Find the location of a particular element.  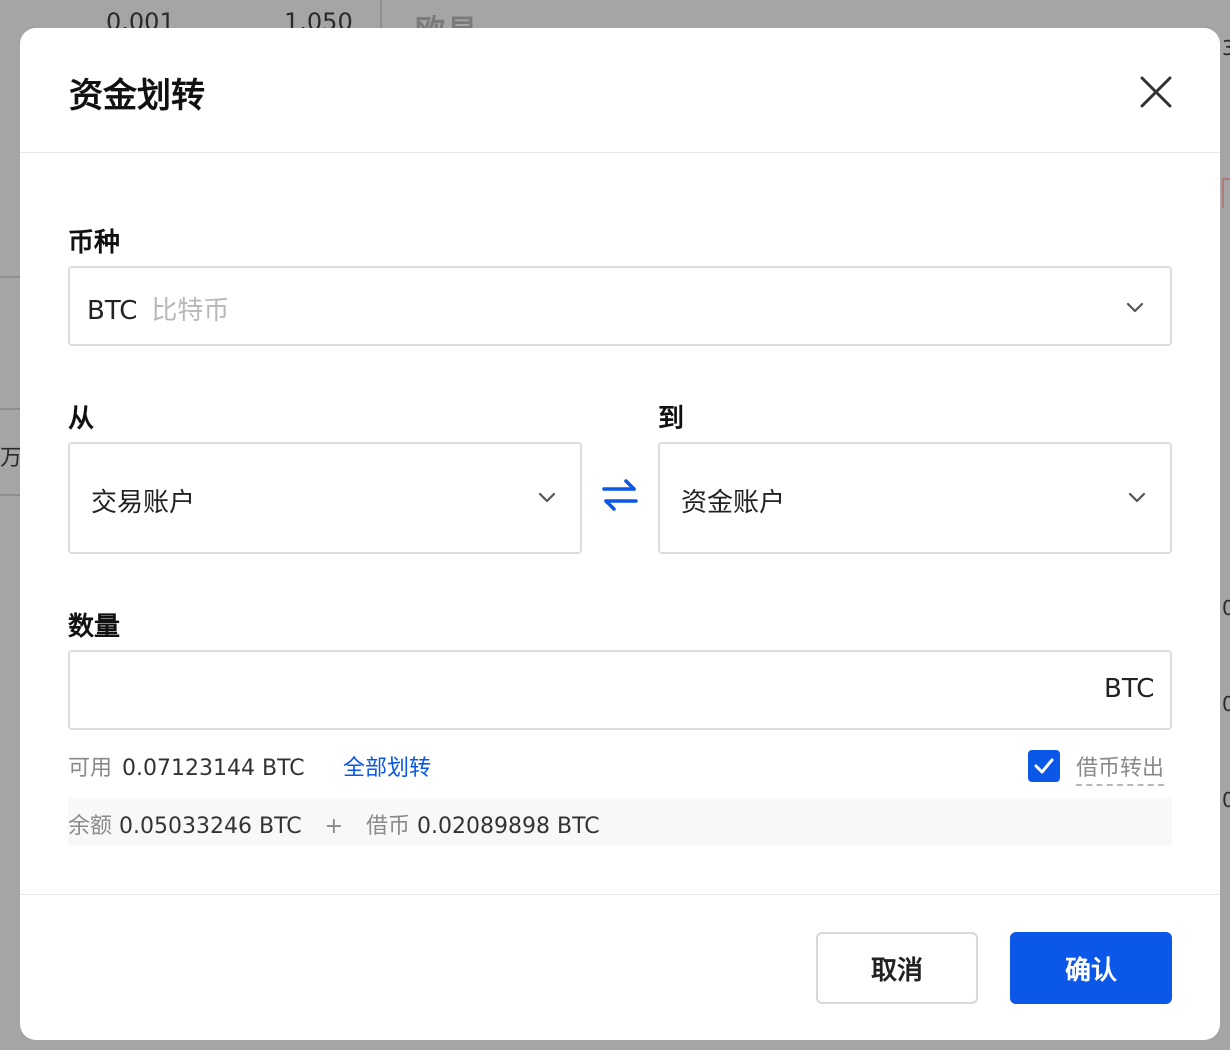

bg-text: 万 is located at coordinates (11, 458).